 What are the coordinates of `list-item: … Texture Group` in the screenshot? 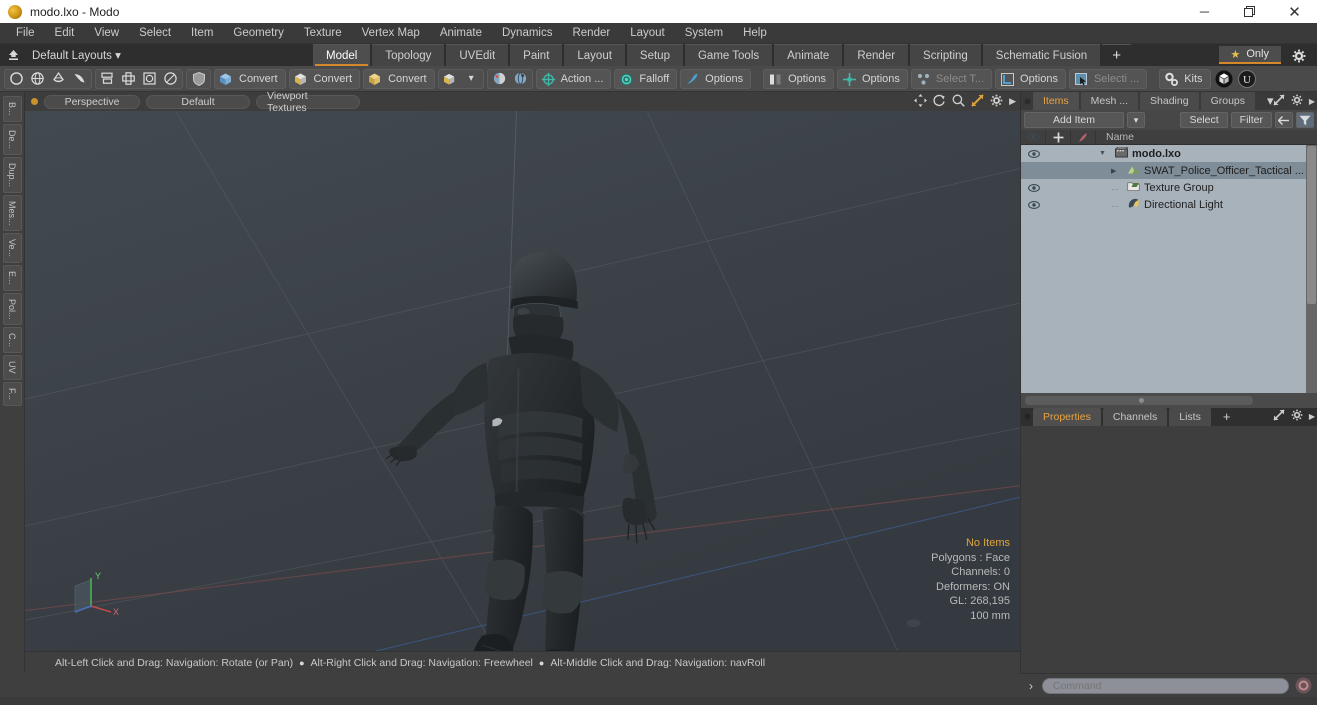 It's located at (1169, 187).